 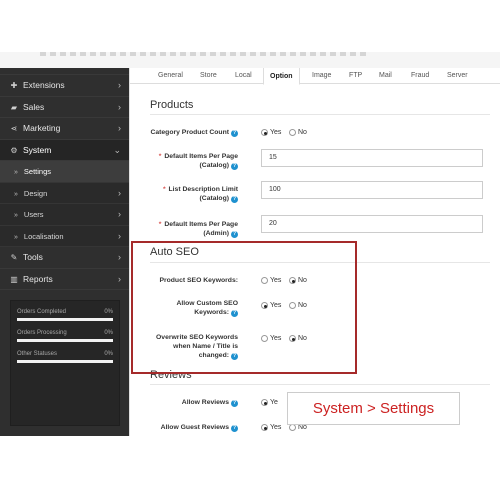 I want to click on sidebar-item-sales: ▰ Sales ›, so click(x=64, y=107).